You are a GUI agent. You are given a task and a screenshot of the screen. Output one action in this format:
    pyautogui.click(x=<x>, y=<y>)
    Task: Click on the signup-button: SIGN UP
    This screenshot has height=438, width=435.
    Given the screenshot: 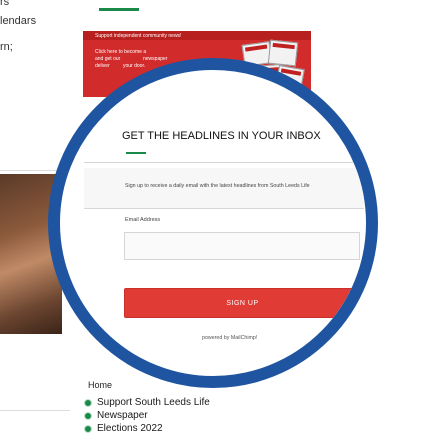 What is the action you would take?
    pyautogui.click(x=242, y=303)
    